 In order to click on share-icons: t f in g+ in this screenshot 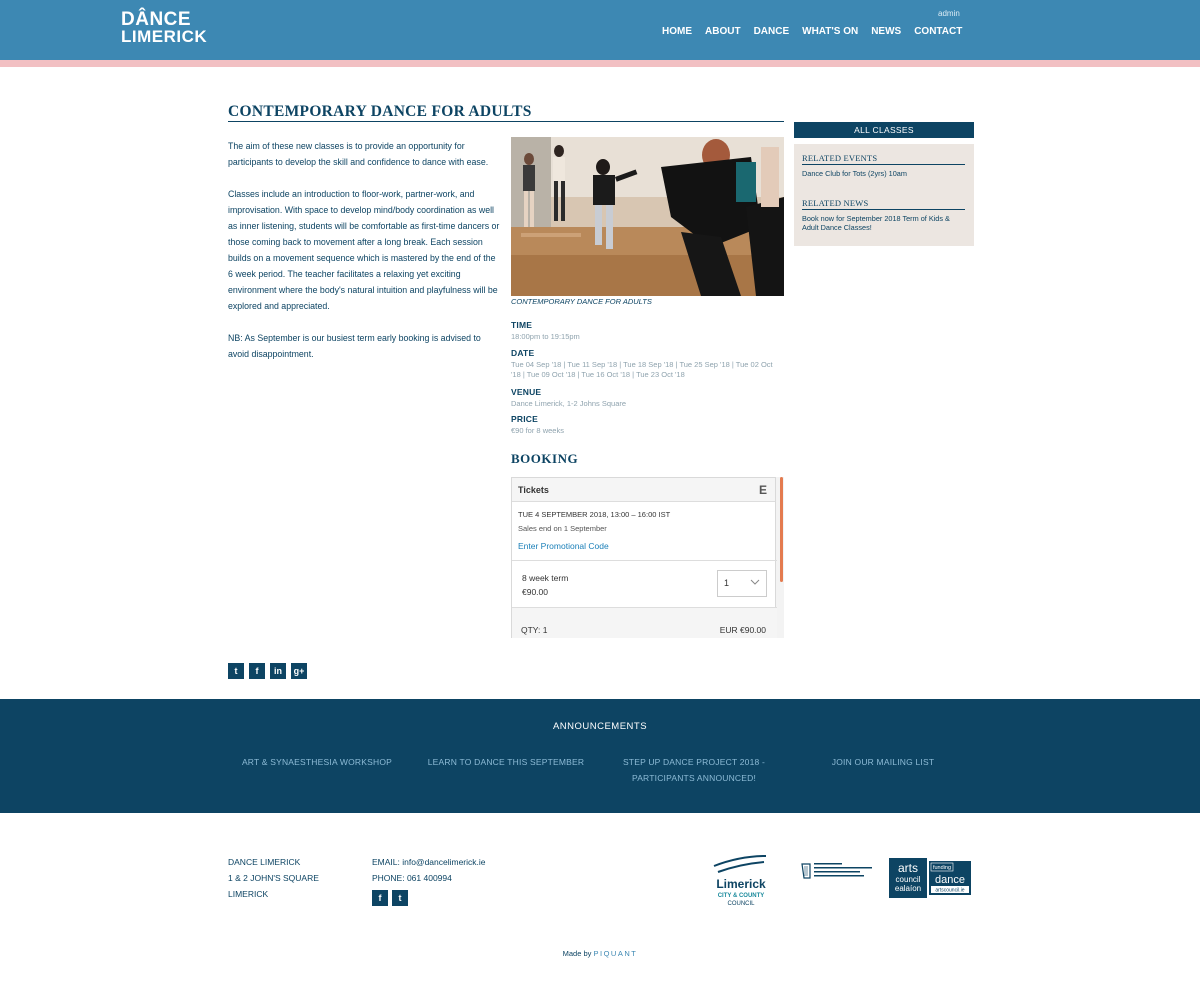, I will do `click(267, 671)`.